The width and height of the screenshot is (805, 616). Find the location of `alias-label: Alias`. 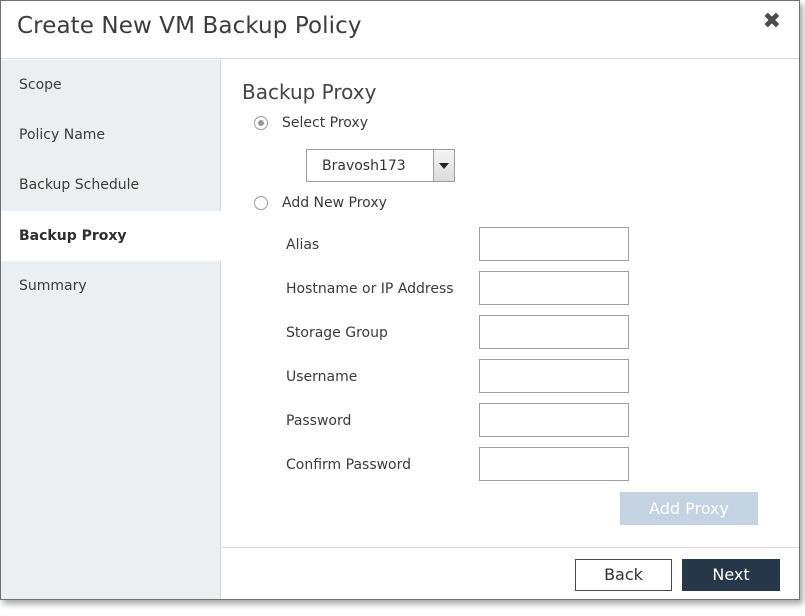

alias-label: Alias is located at coordinates (303, 245).